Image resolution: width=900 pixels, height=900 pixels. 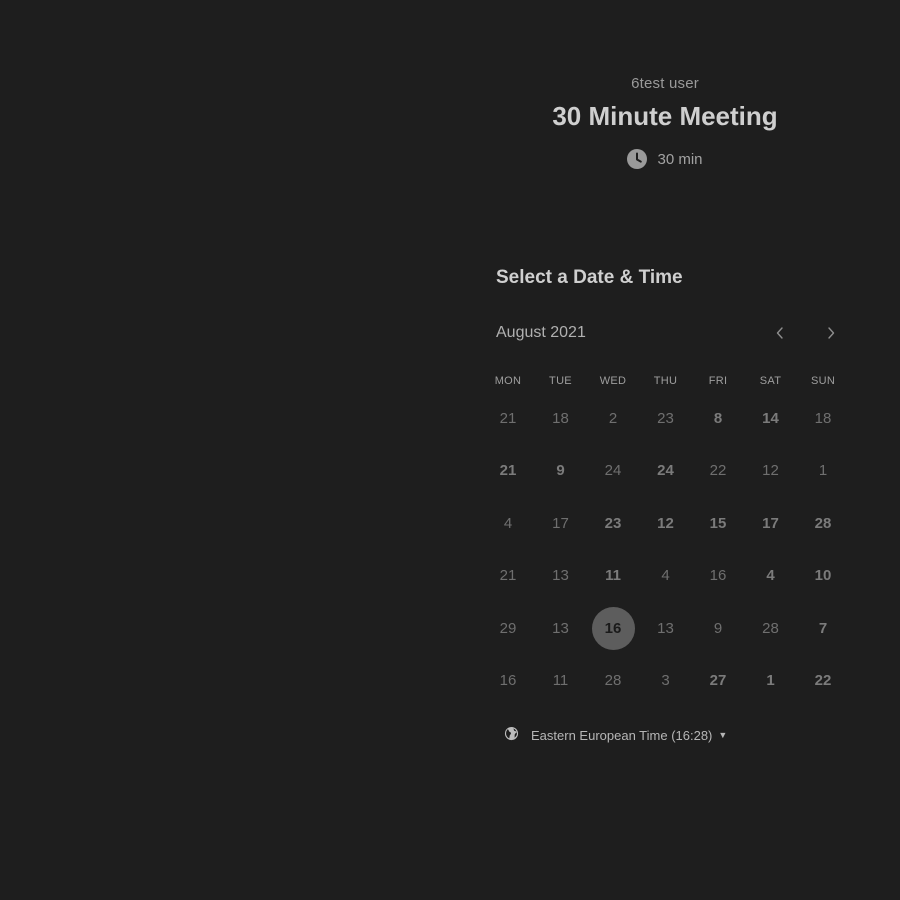 I want to click on clock-icon, so click(x=637, y=159).